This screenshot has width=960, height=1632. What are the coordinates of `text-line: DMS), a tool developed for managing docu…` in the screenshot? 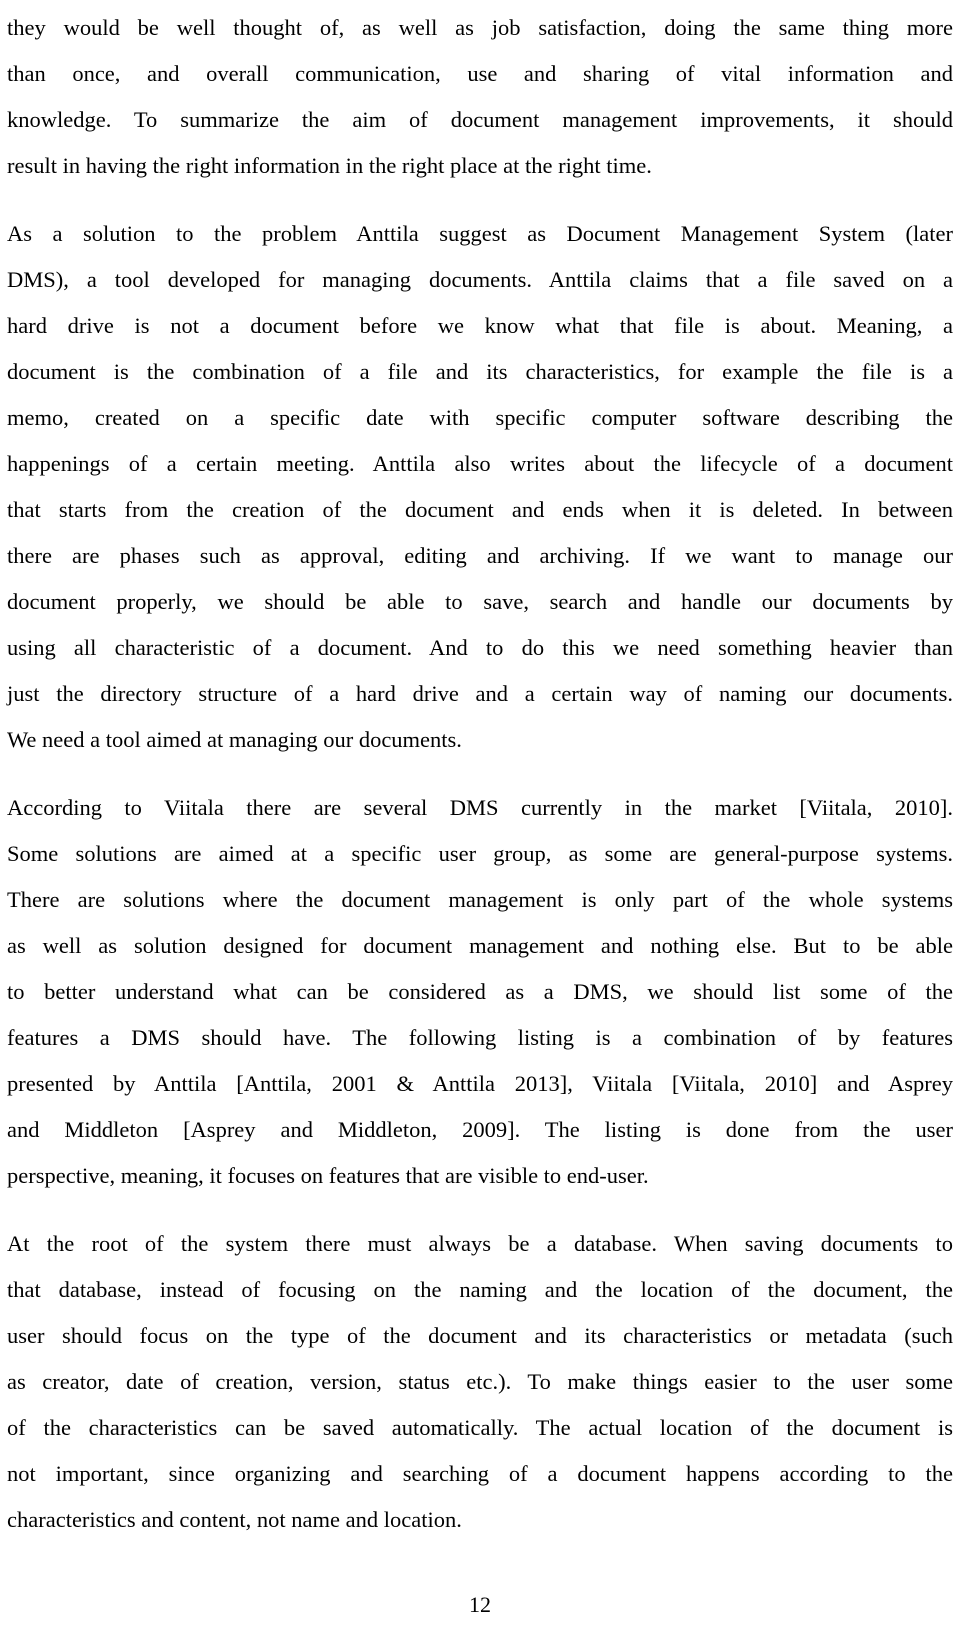 It's located at (480, 279).